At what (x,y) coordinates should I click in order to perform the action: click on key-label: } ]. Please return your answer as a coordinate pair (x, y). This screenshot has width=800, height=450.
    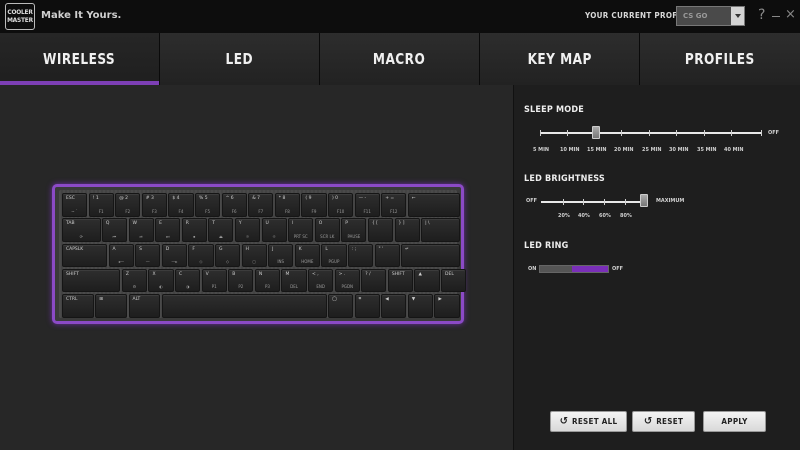
    Looking at the image, I should click on (401, 224).